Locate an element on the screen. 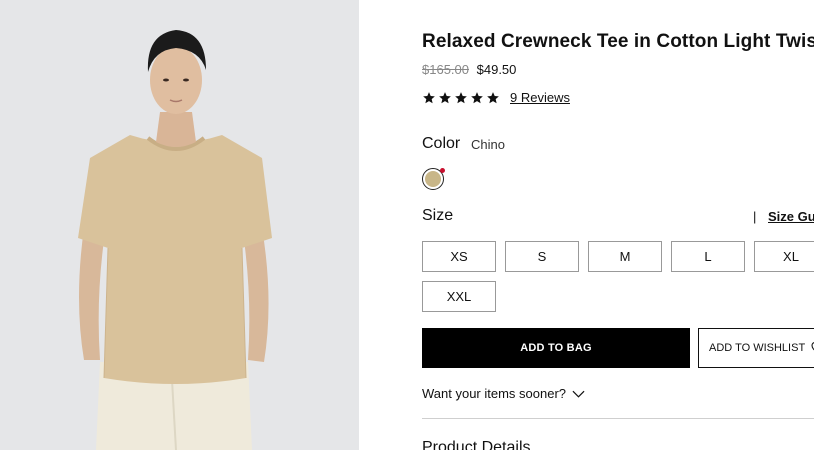  size-label: Size is located at coordinates (438, 215).